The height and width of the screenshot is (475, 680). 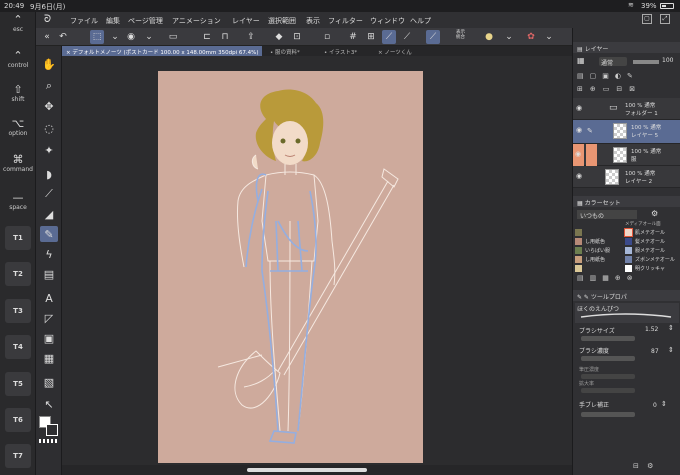 I want to click on t1-button: T1, so click(x=18, y=238).